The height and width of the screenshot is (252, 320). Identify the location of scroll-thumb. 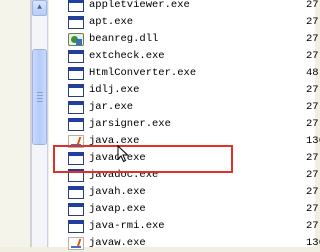
(39, 97).